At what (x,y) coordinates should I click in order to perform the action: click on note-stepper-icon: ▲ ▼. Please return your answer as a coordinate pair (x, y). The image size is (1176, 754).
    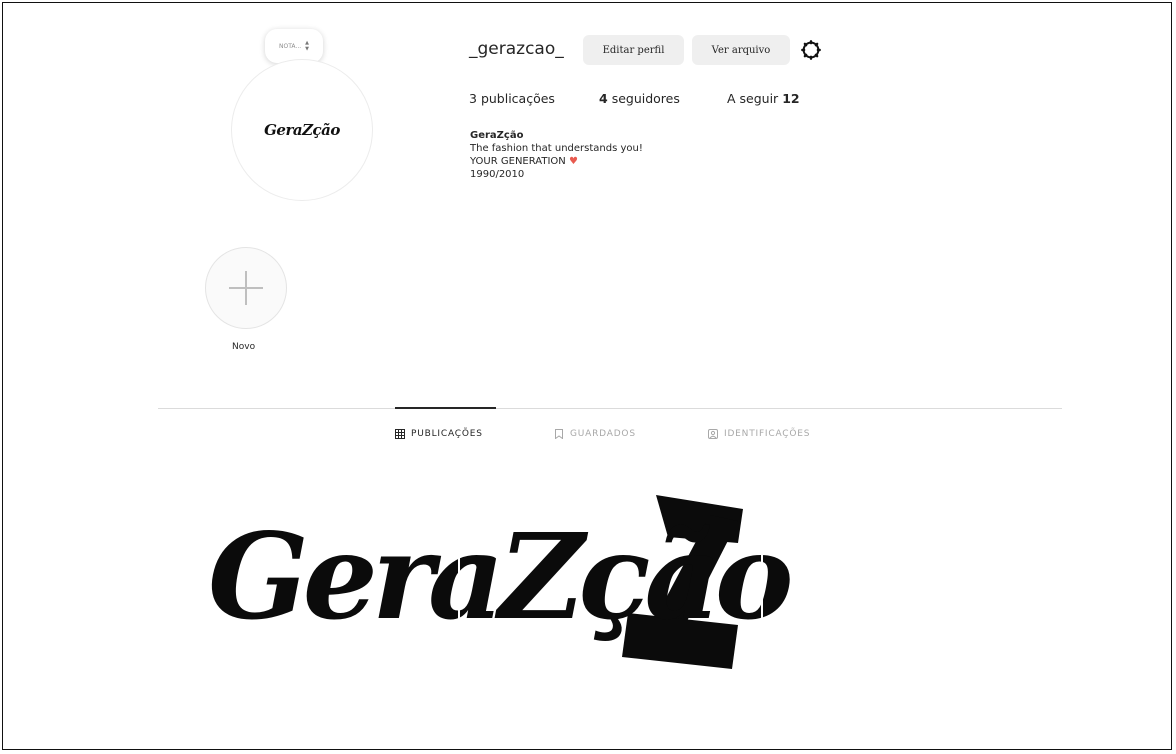
    Looking at the image, I should click on (307, 46).